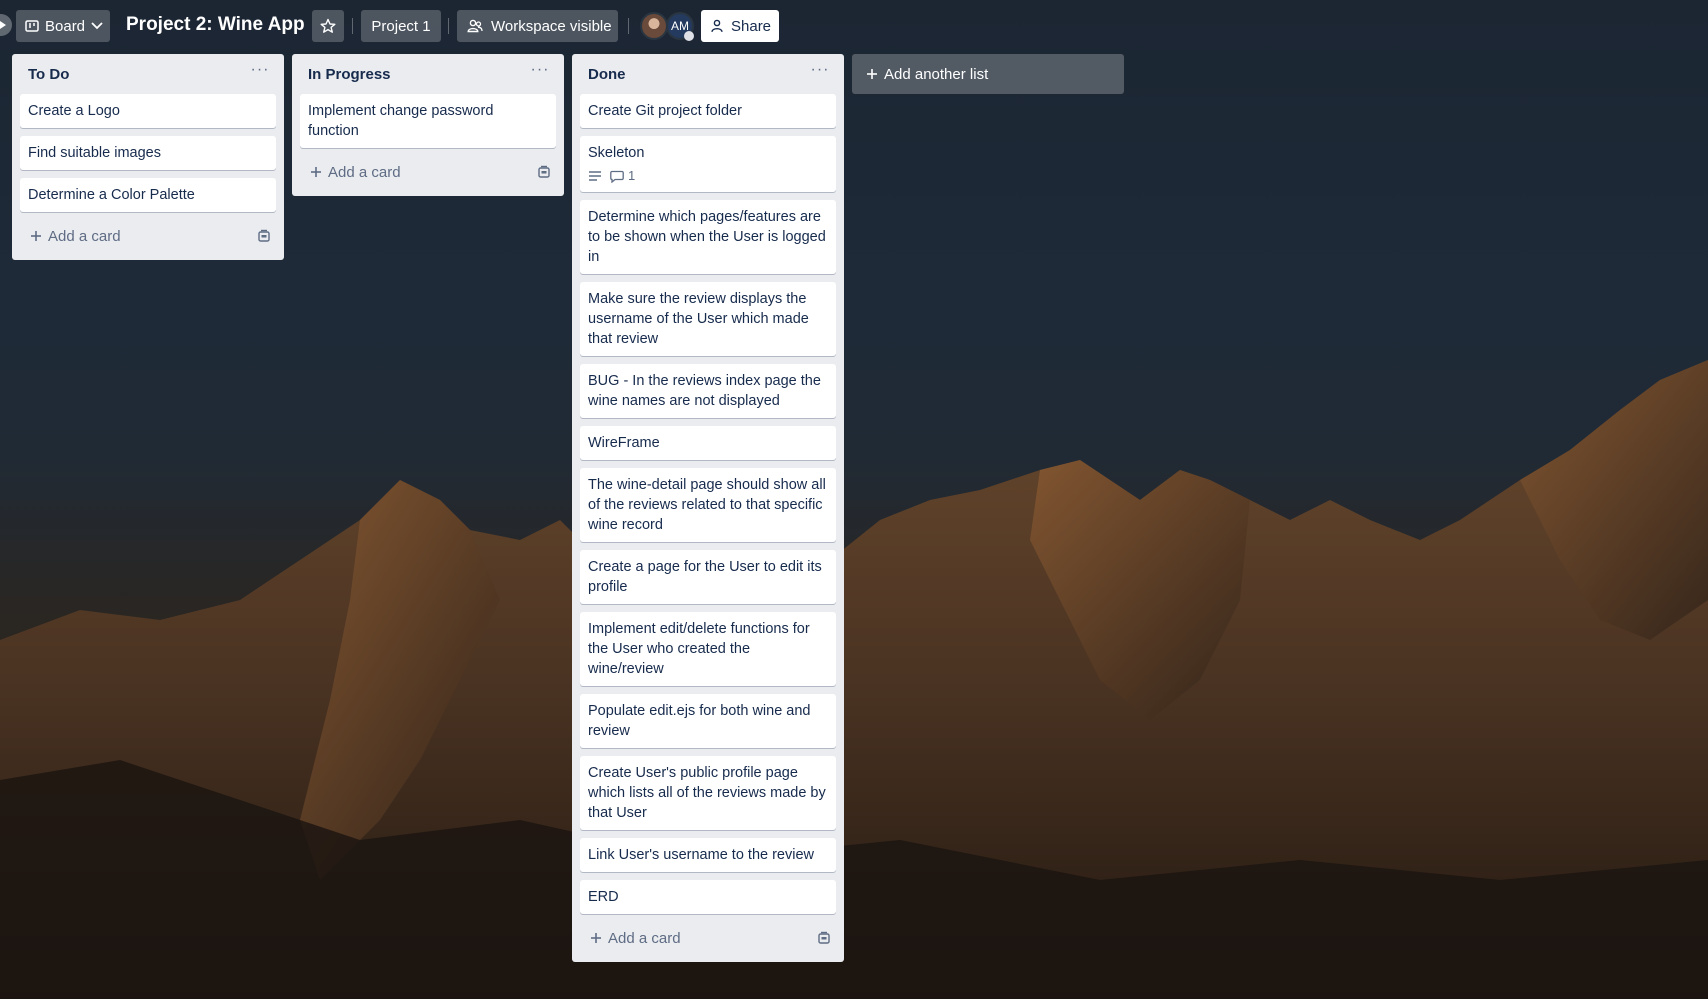  I want to click on description-icon, so click(595, 176).